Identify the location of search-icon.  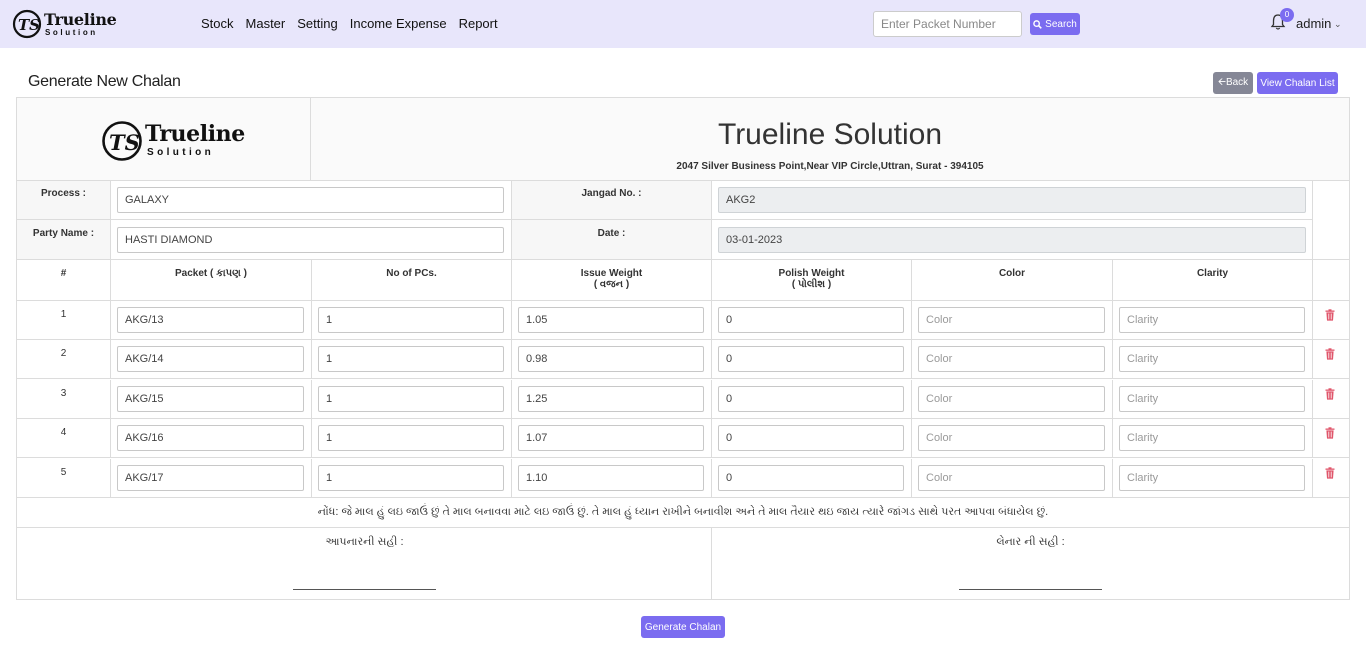
(1038, 24).